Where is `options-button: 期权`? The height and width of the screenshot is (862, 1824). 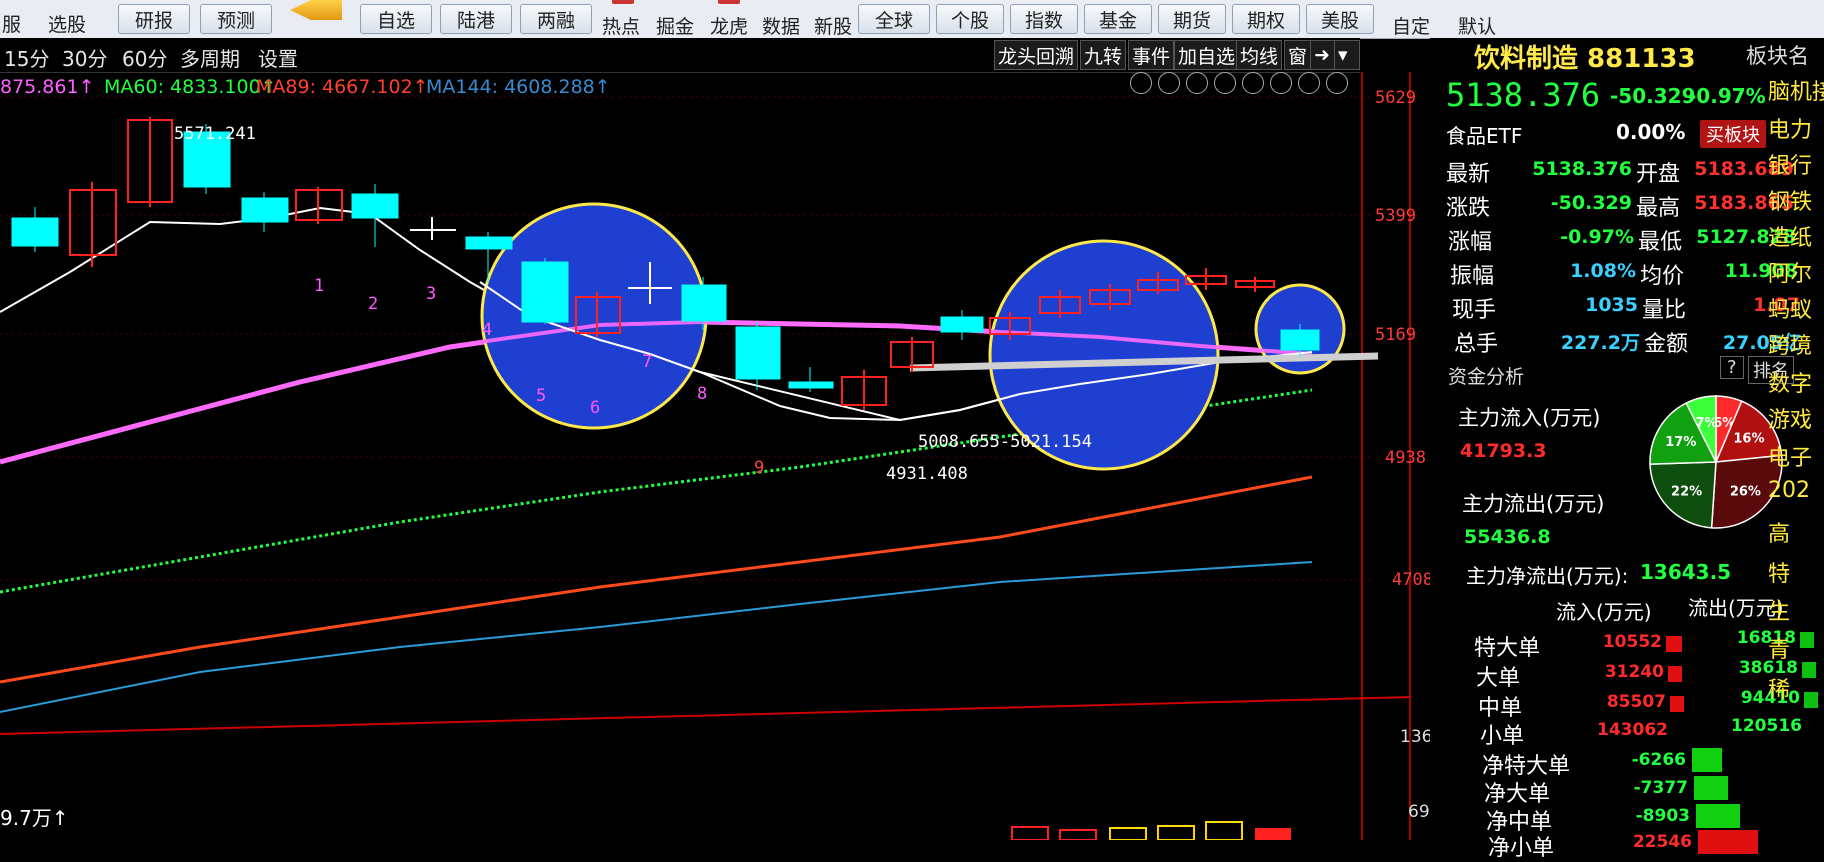 options-button: 期权 is located at coordinates (1266, 19).